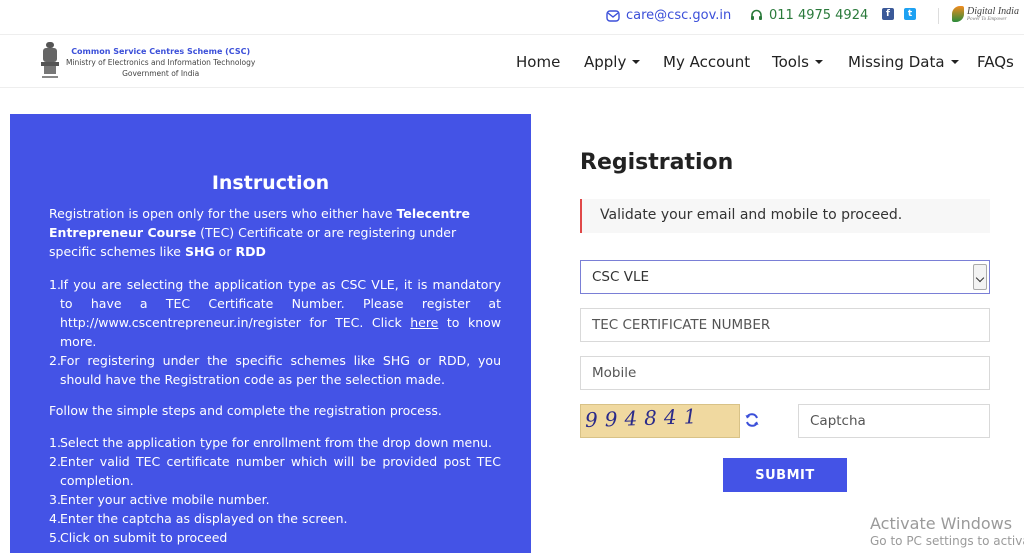 This screenshot has height=553, width=1024. Describe the element at coordinates (538, 62) in the screenshot. I see `nav-home: Home` at that location.